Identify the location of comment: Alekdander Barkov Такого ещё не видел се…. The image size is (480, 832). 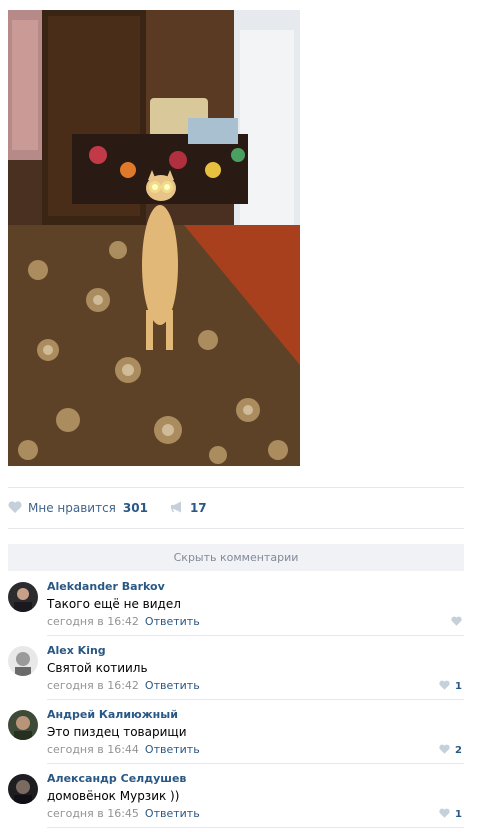
(236, 604).